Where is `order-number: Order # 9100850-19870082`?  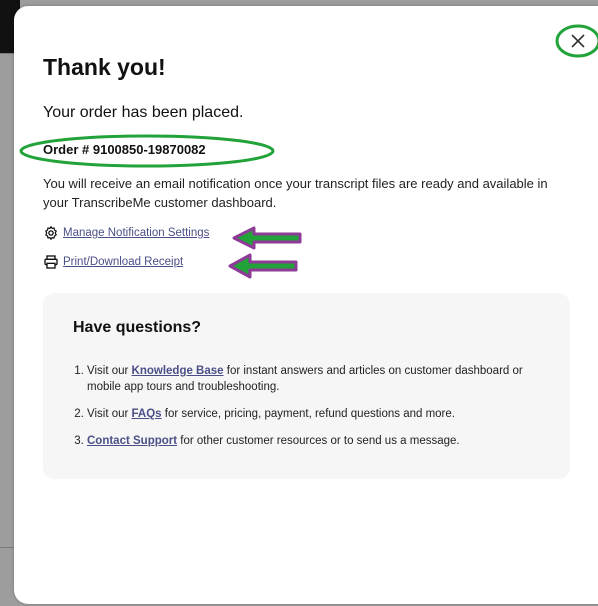
order-number: Order # 9100850-19870082 is located at coordinates (124, 149).